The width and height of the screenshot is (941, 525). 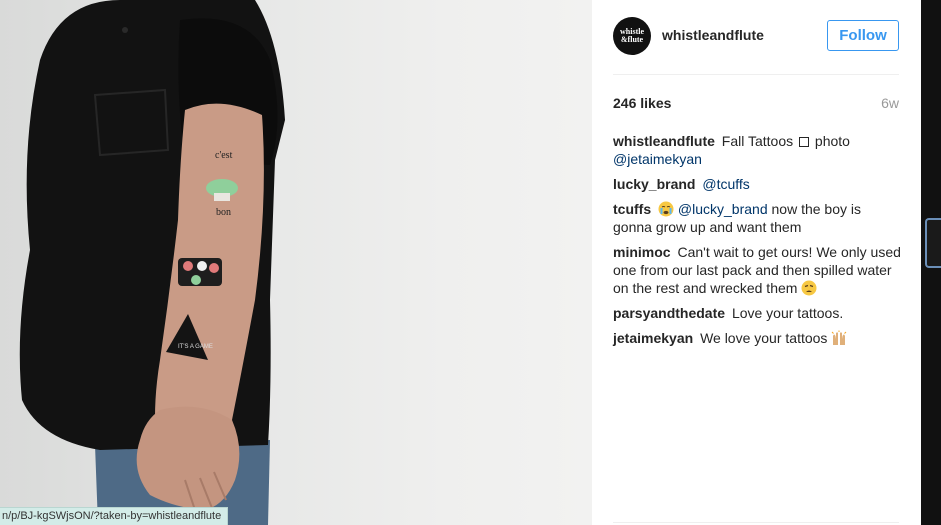 I want to click on comment-author: minimoc, so click(x=642, y=252).